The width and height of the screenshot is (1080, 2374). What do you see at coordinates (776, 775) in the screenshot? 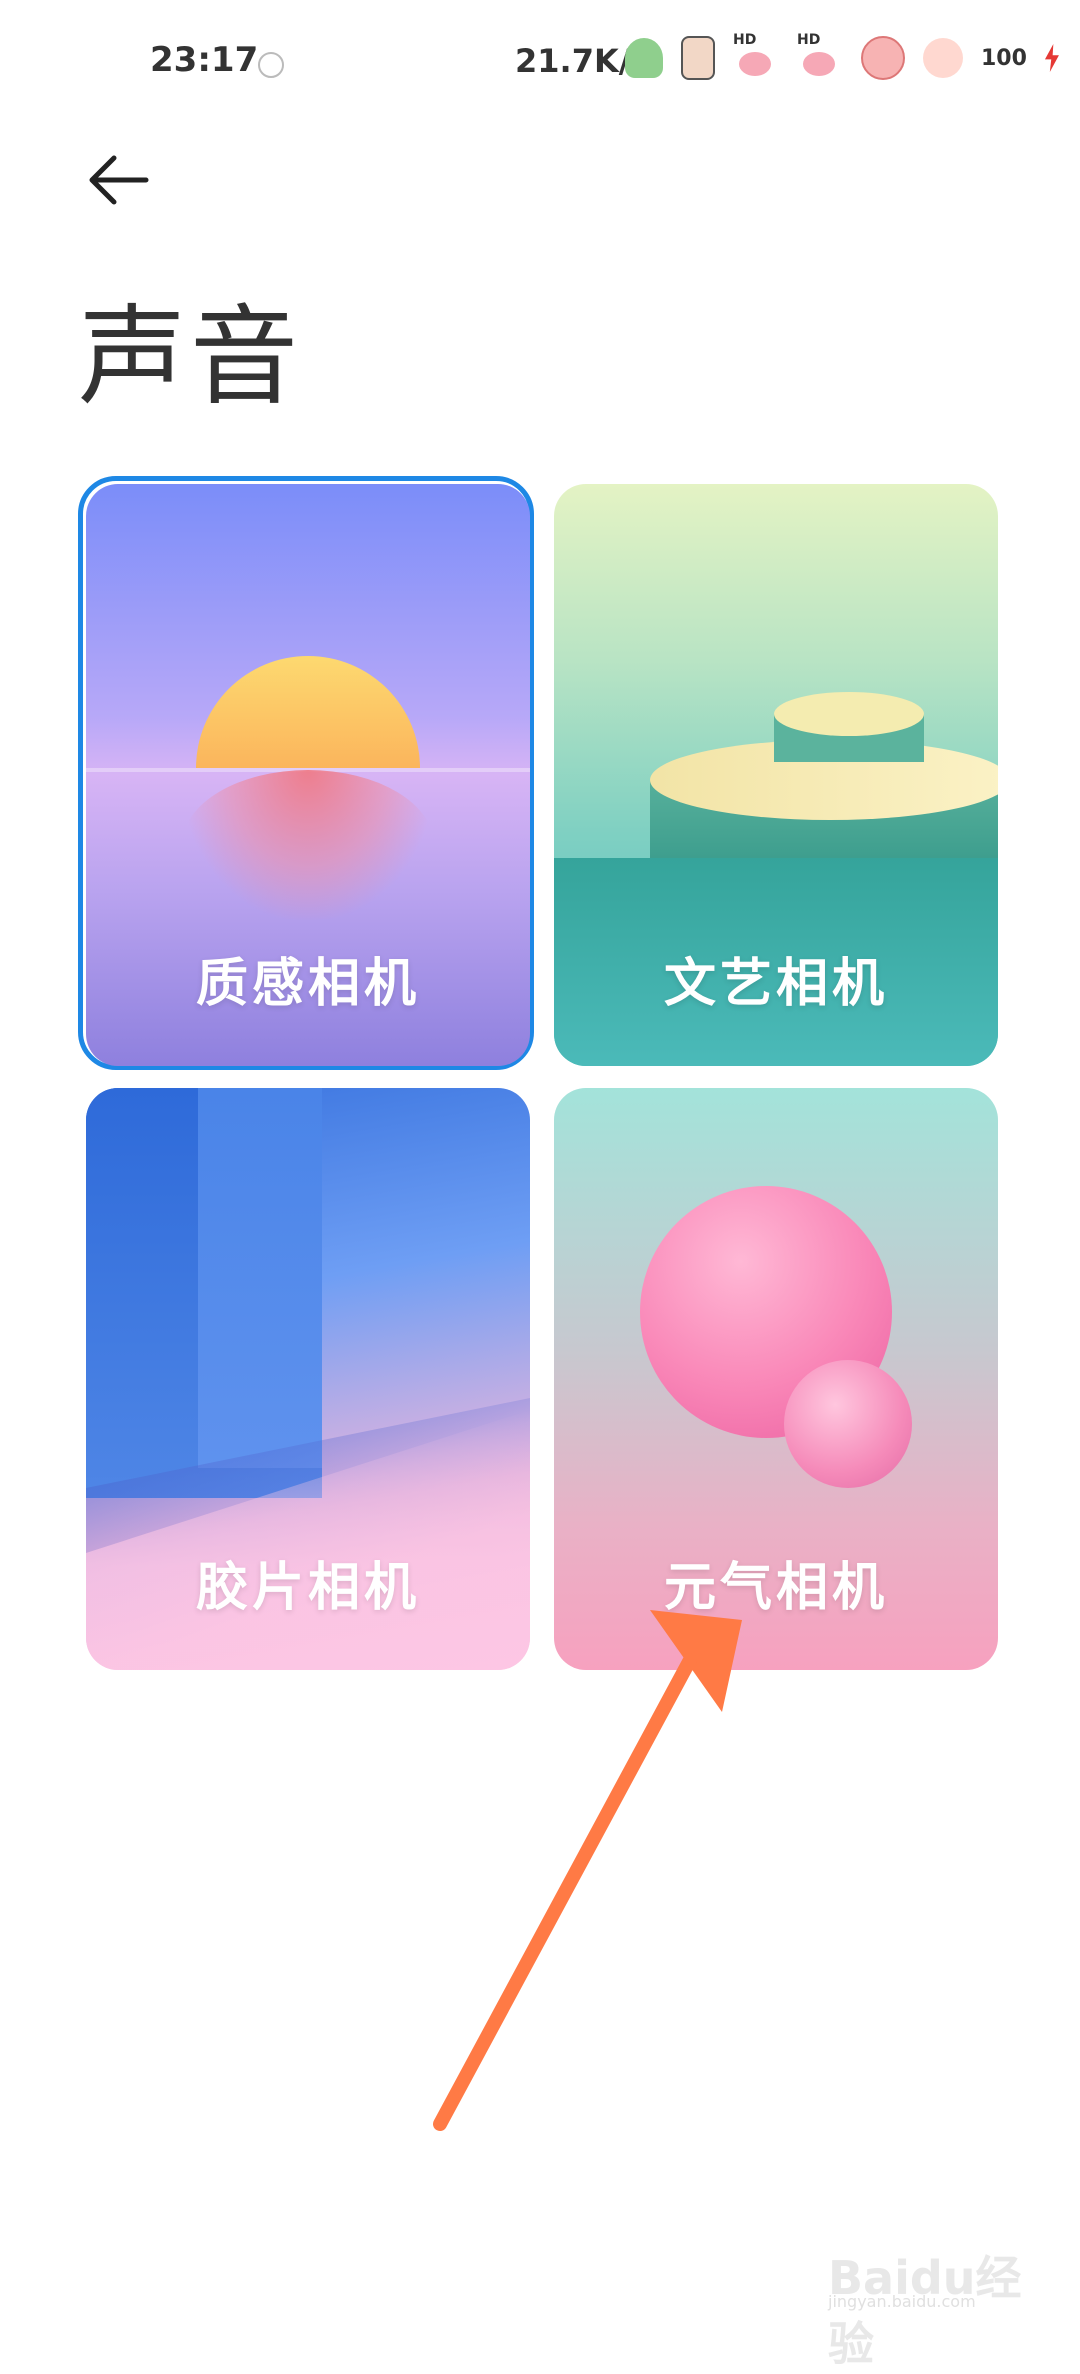
I see `card-artistic-camera: 文艺相机` at bounding box center [776, 775].